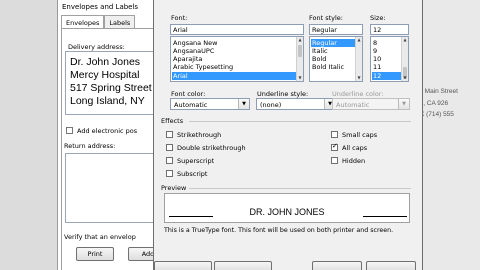  What do you see at coordinates (96, 47) in the screenshot?
I see `delivery-address-label: Delivery address:` at bounding box center [96, 47].